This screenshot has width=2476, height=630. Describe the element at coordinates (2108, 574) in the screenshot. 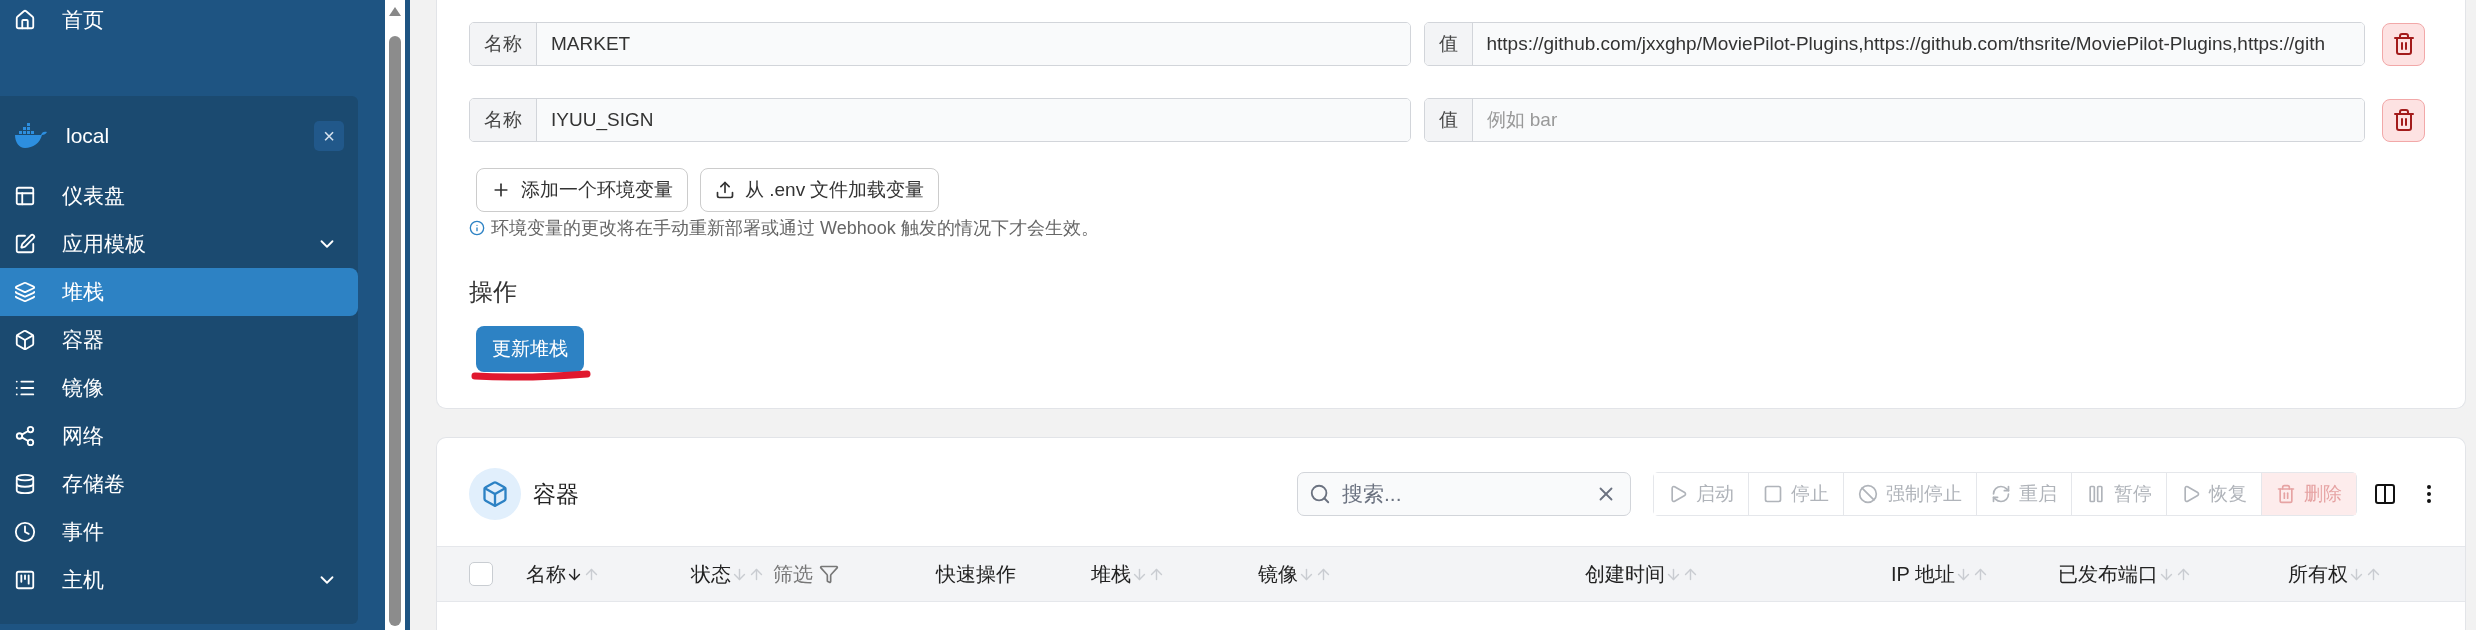

I see `column-header: 已发布端口` at that location.